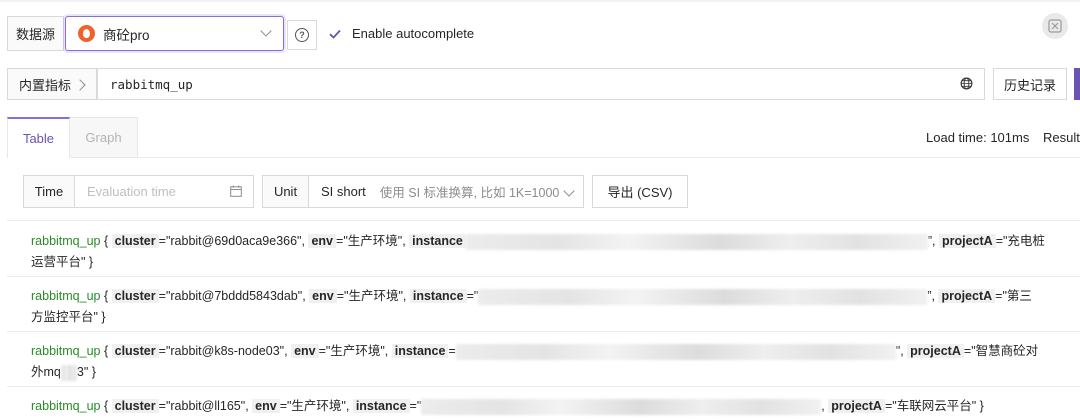 The image size is (1080, 419). What do you see at coordinates (174, 33) in the screenshot?
I see `datasource-select: 商砼pro` at bounding box center [174, 33].